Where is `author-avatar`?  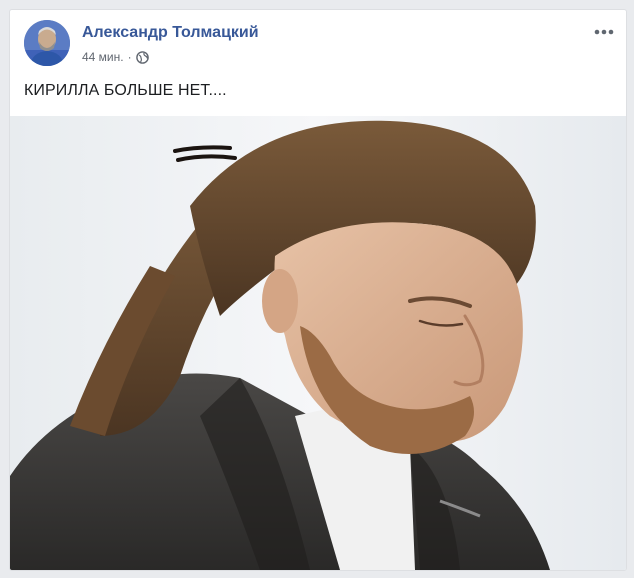
author-avatar is located at coordinates (47, 43).